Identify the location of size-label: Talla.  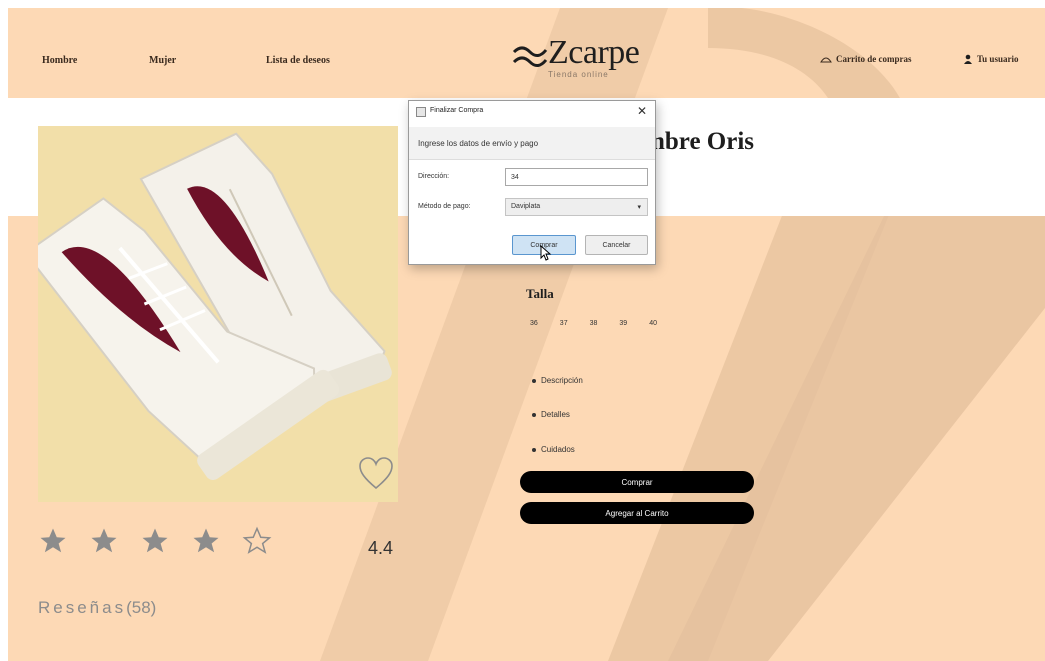
(540, 293).